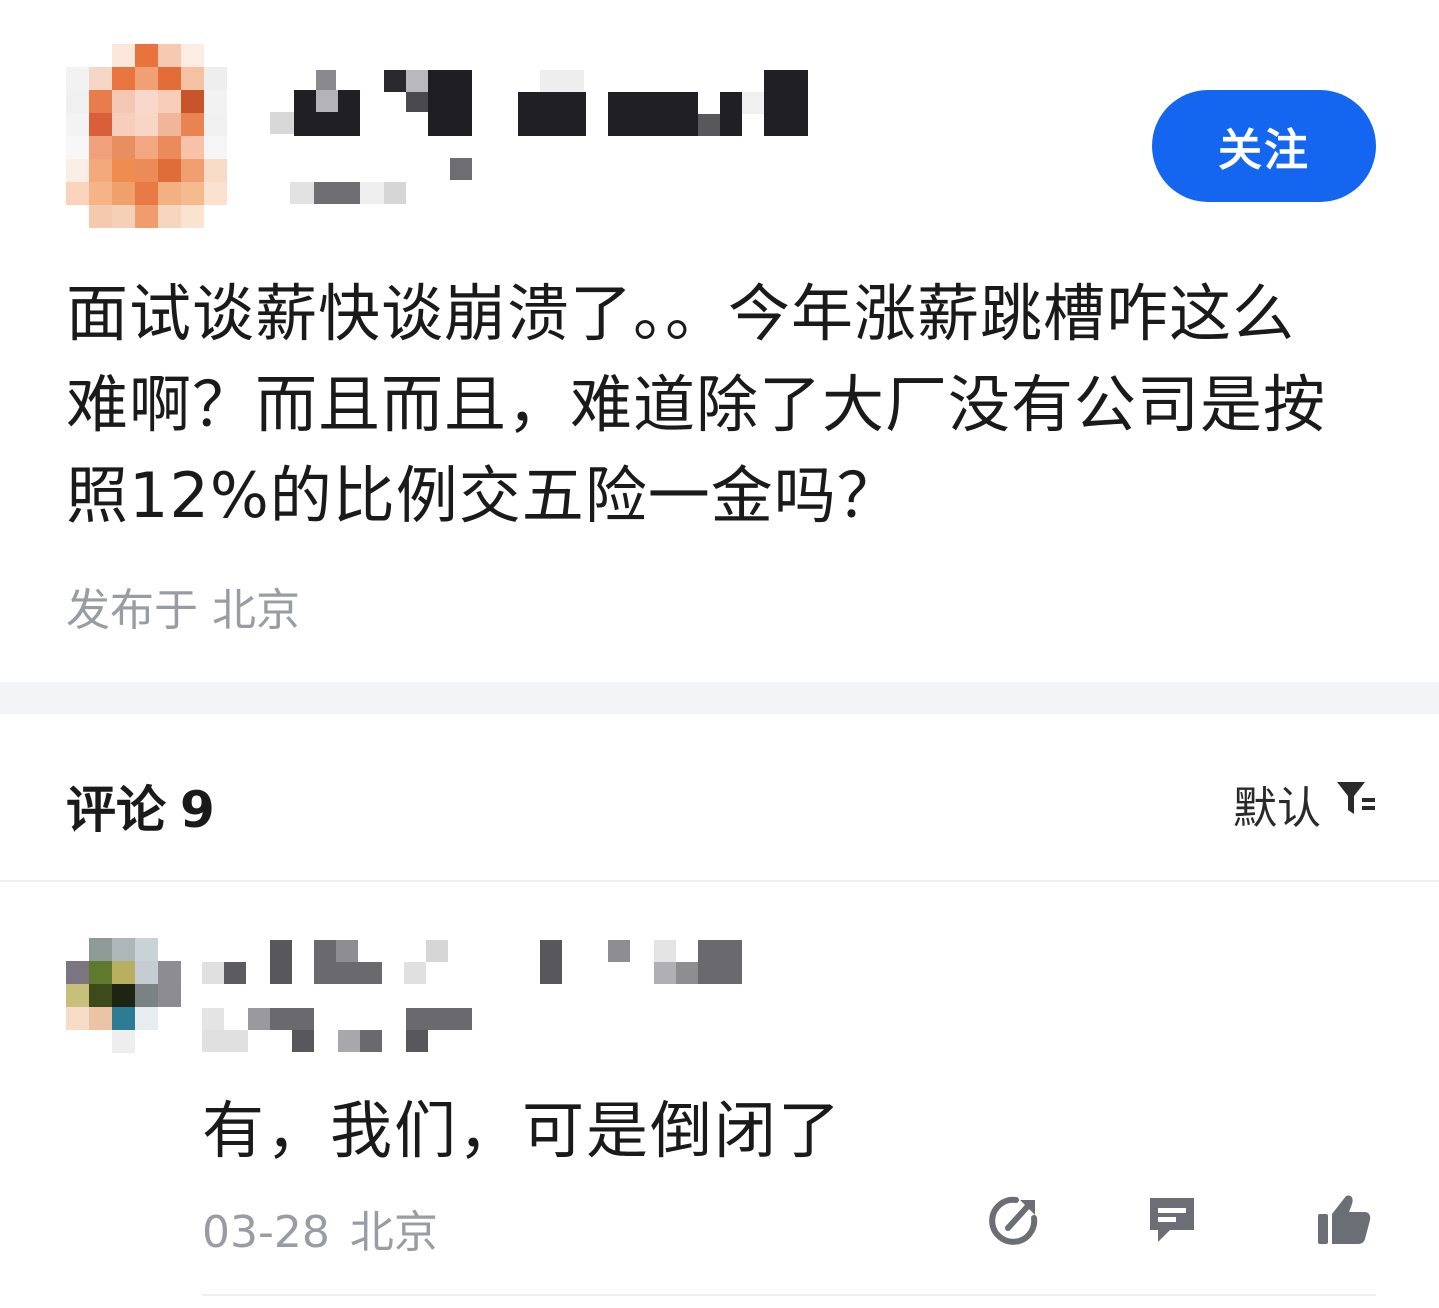  I want to click on share-icon, so click(1014, 1220).